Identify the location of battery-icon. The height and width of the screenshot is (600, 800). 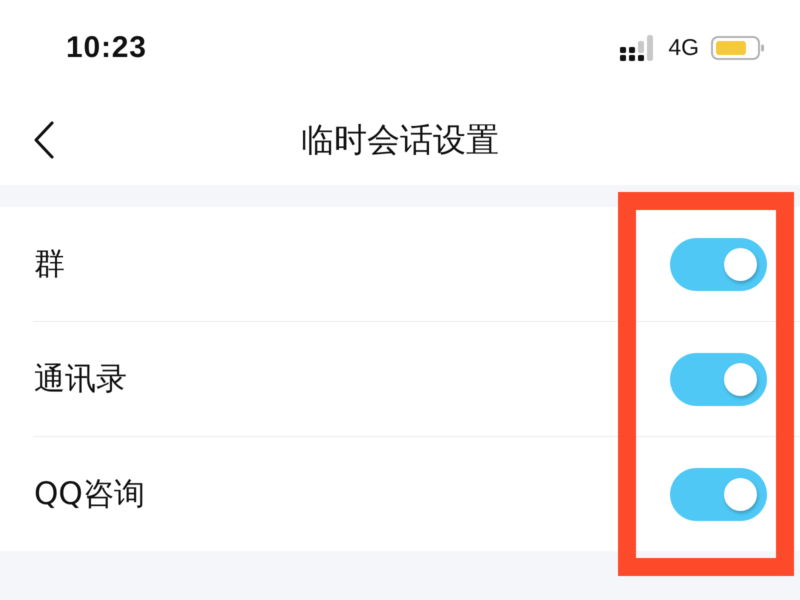
(738, 48).